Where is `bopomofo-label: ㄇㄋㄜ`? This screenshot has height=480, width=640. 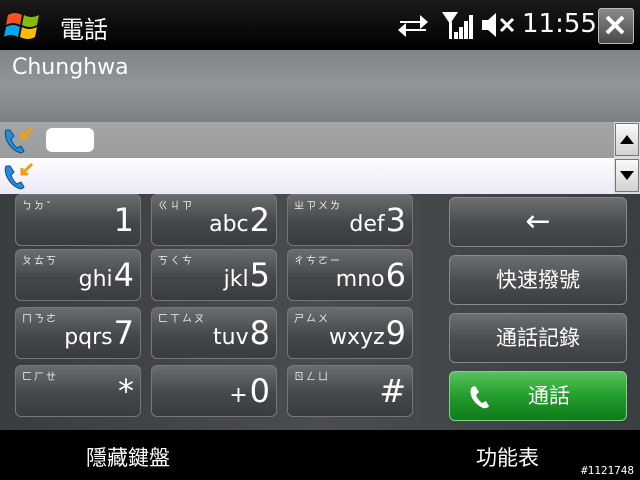 bopomofo-label: ㄇㄋㄜ is located at coordinates (40, 319).